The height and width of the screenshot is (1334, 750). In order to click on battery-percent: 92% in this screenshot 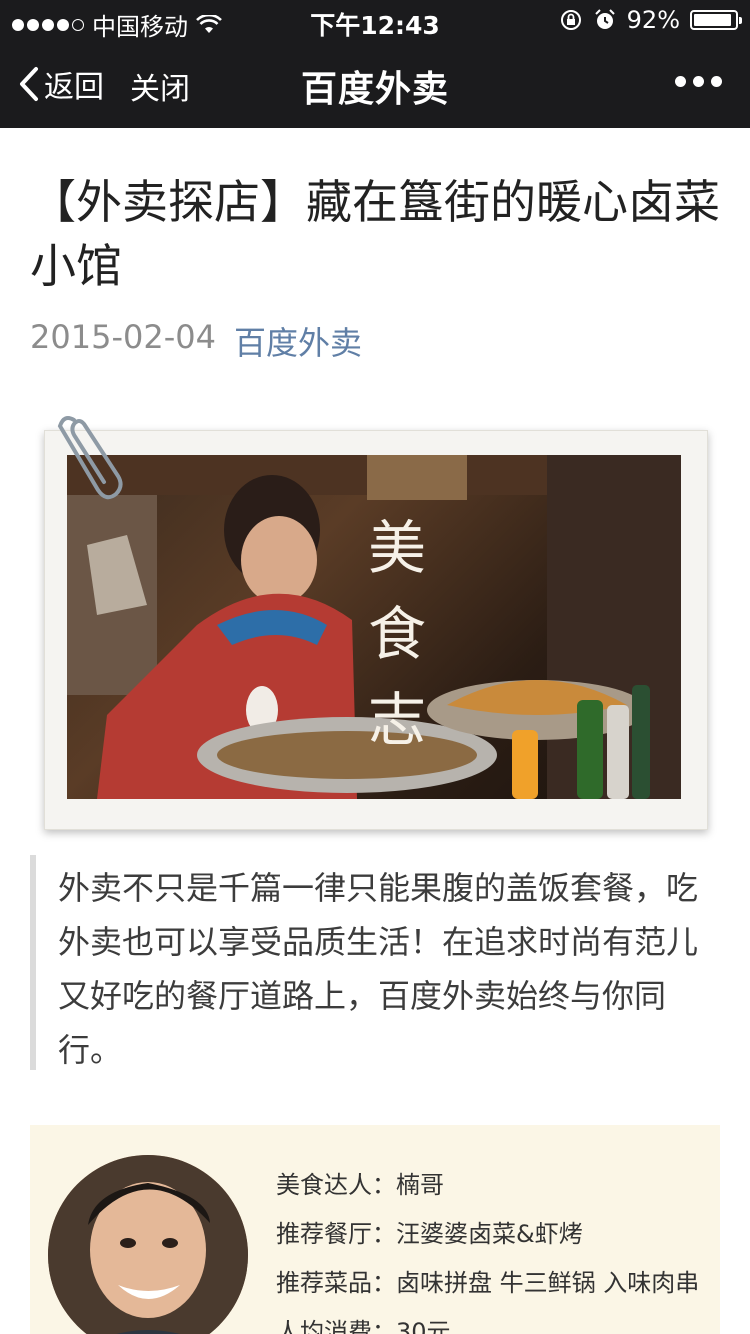, I will do `click(653, 20)`.